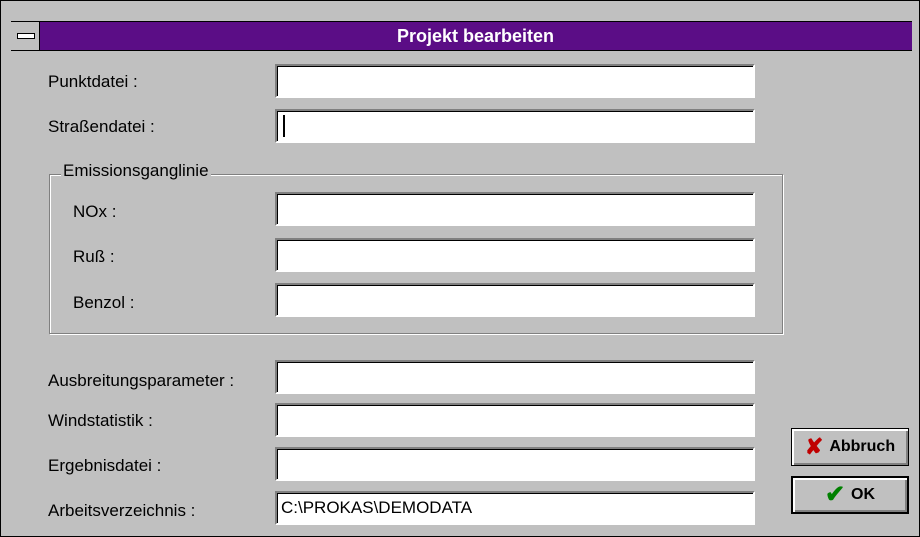  Describe the element at coordinates (515, 126) in the screenshot. I see `strassendatei-input` at that location.